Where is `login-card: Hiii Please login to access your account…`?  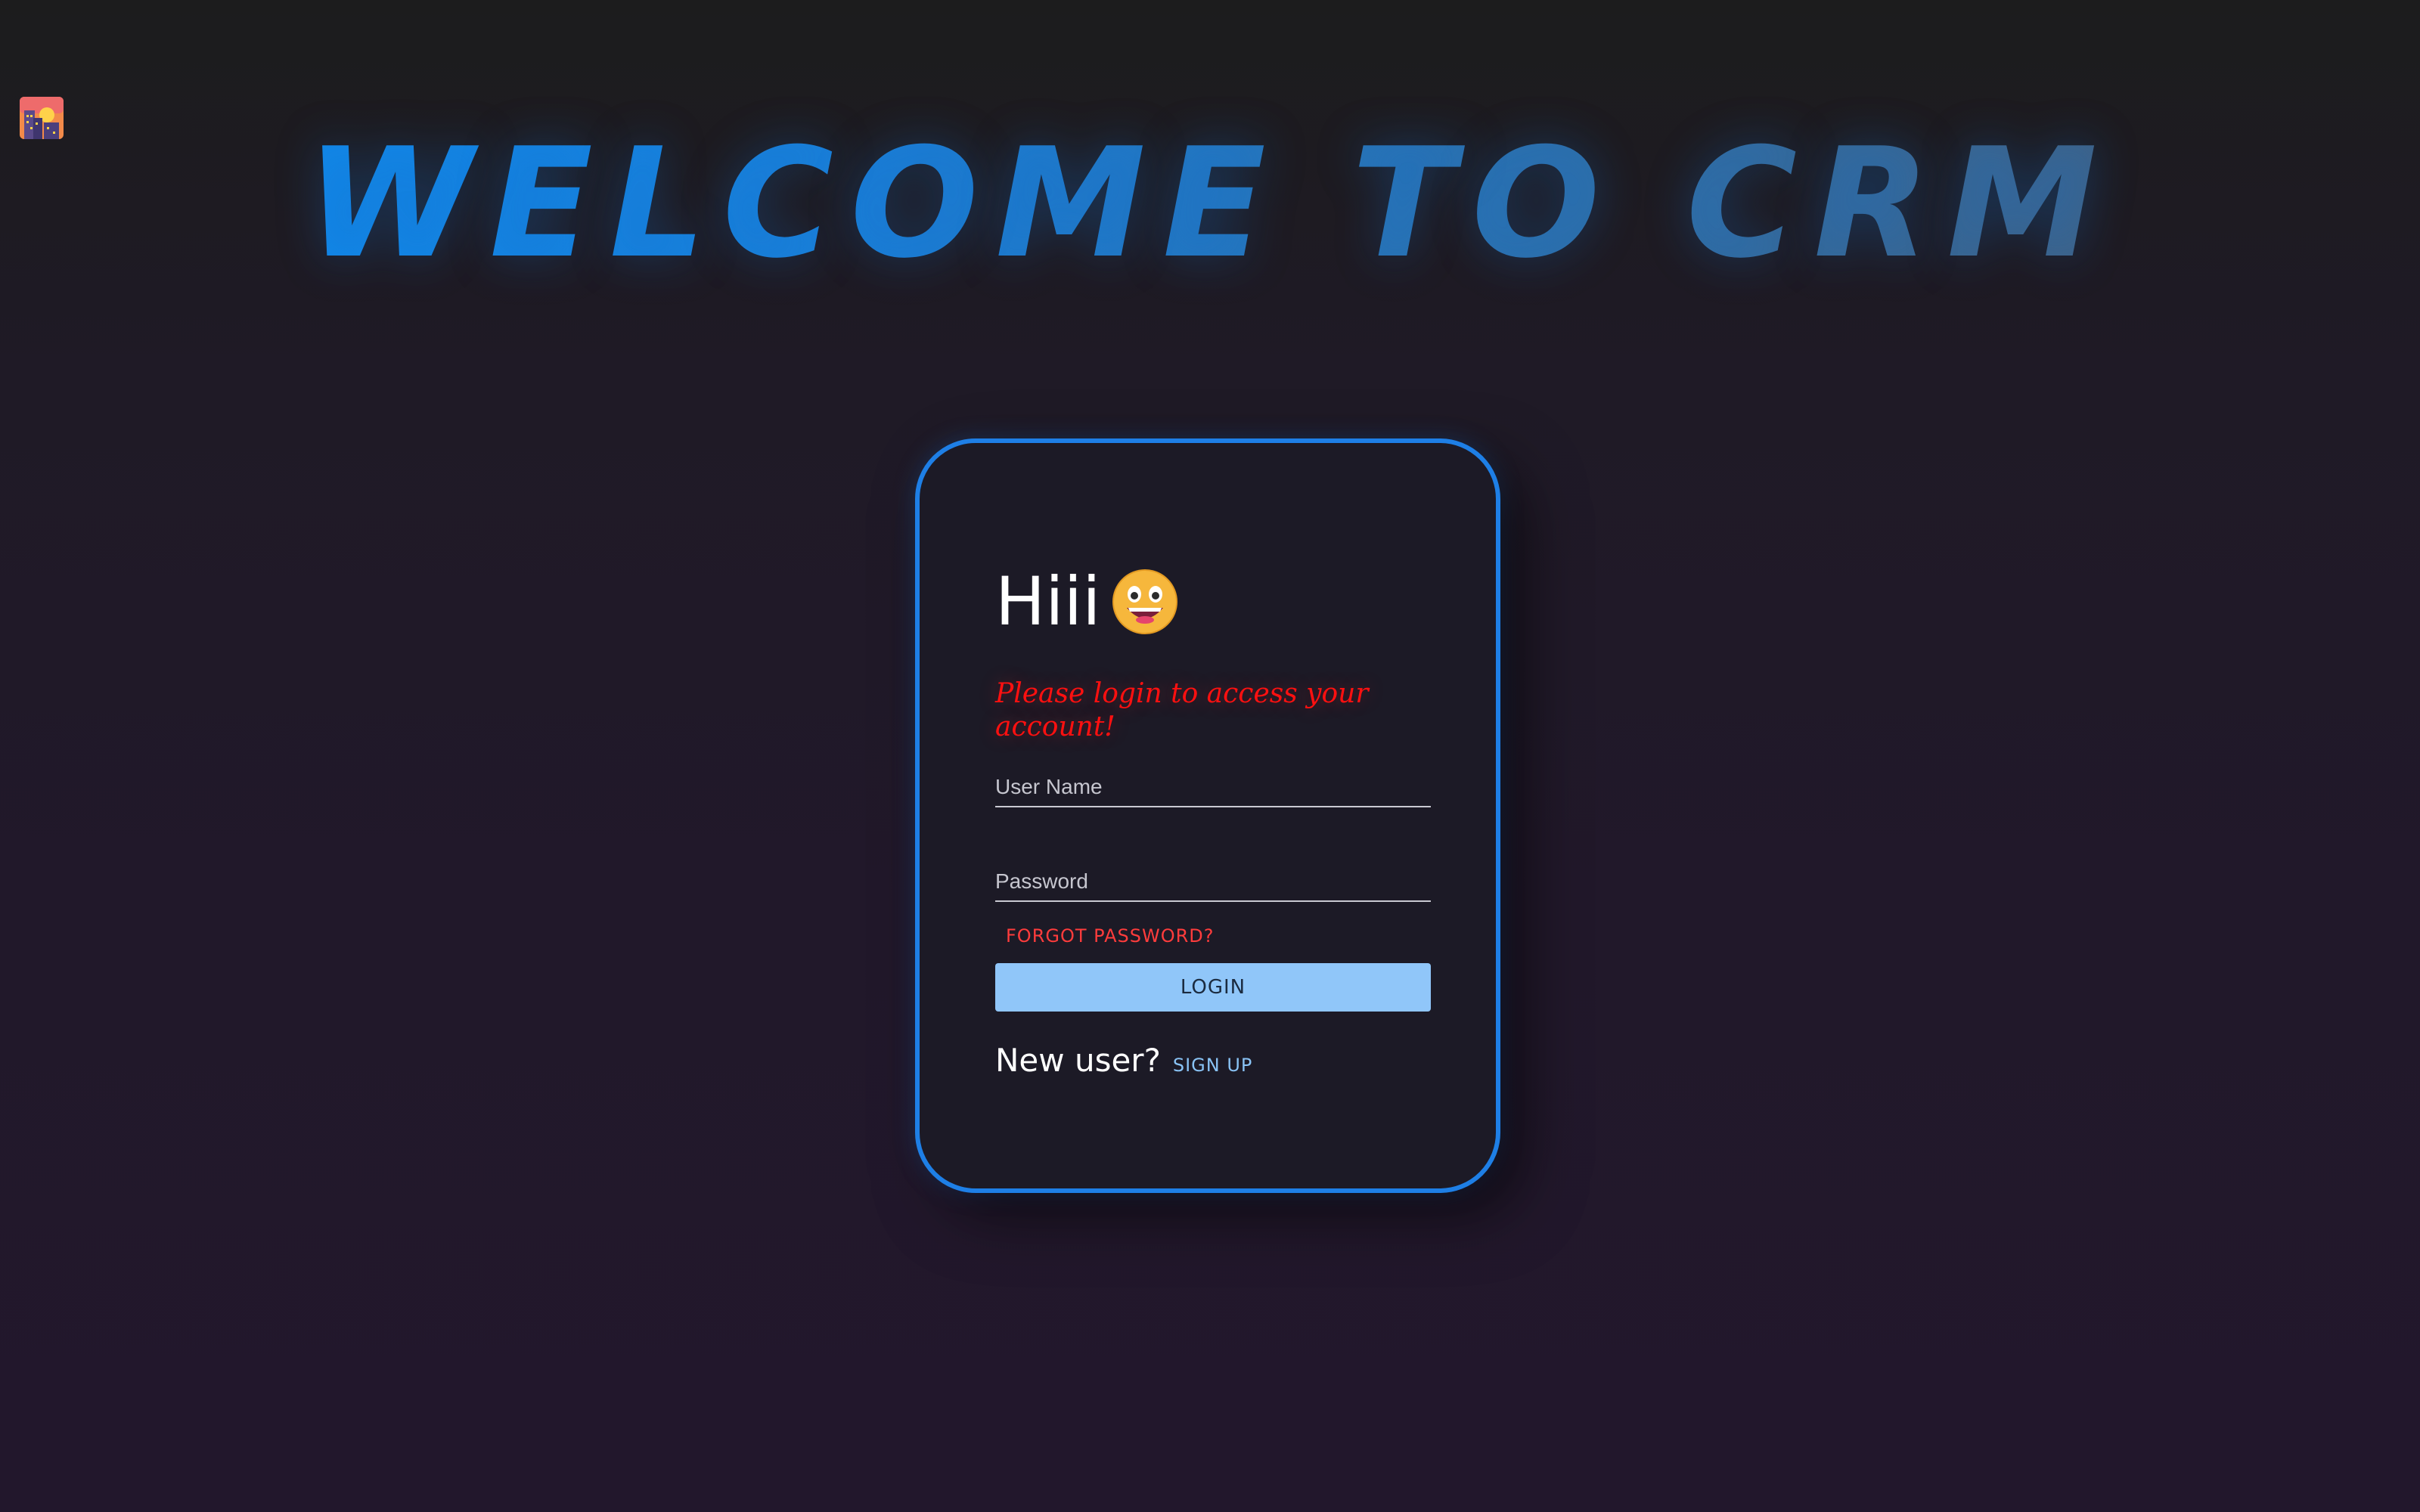 login-card: Hiii Please login to access your account… is located at coordinates (1207, 815).